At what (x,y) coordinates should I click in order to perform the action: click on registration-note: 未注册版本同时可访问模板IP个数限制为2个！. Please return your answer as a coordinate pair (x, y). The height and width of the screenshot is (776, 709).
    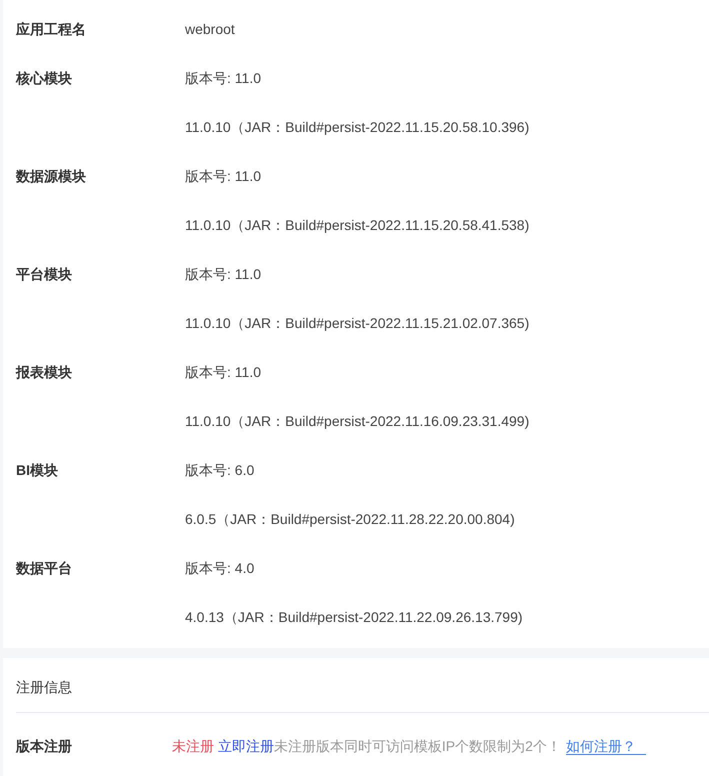
    Looking at the image, I should click on (417, 746).